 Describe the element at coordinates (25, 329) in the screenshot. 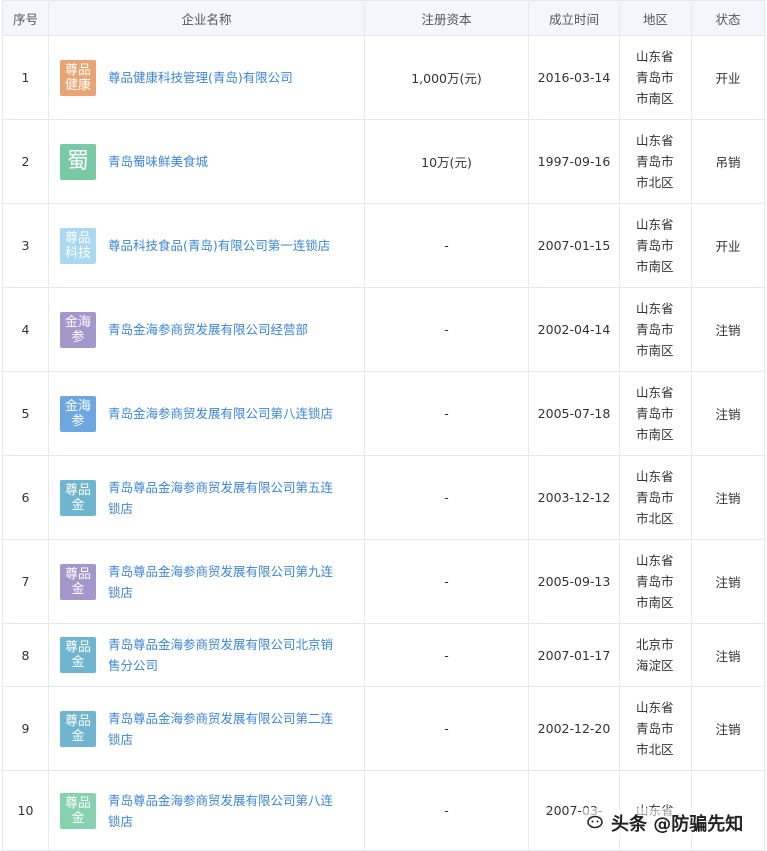

I see `row-index: 4` at that location.